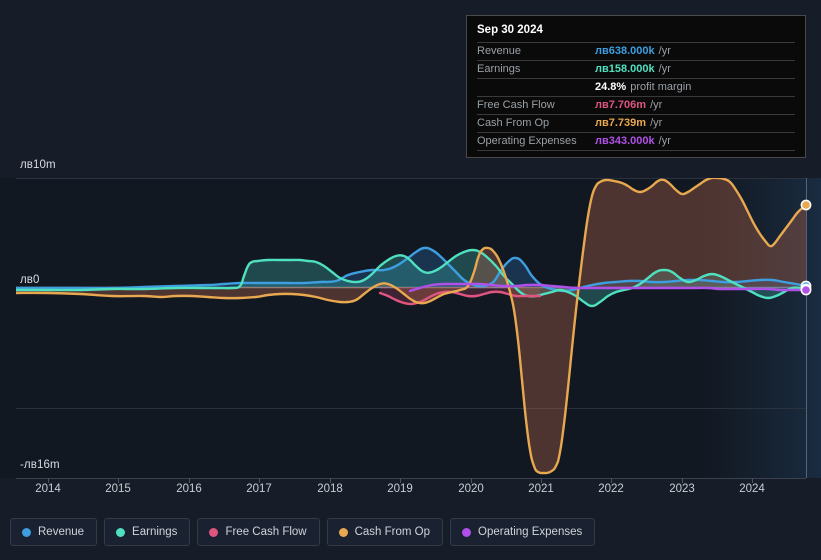  What do you see at coordinates (30, 280) in the screenshot?
I see `y-axis-label-zero: лв0` at bounding box center [30, 280].